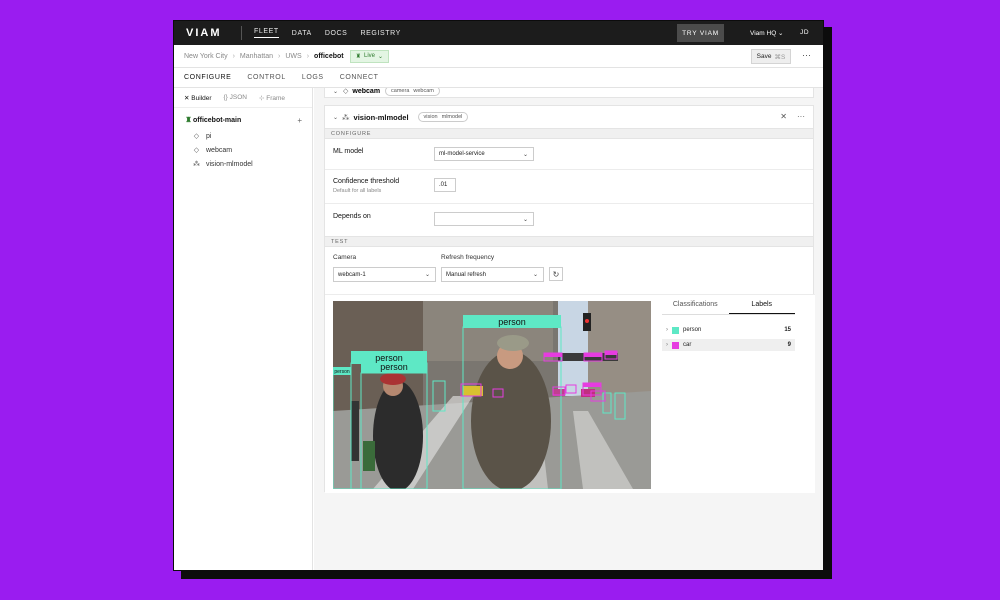 Image resolution: width=1000 pixels, height=600 pixels. Describe the element at coordinates (569, 220) in the screenshot. I see `depends-on-row: Depends on ⌄` at that location.